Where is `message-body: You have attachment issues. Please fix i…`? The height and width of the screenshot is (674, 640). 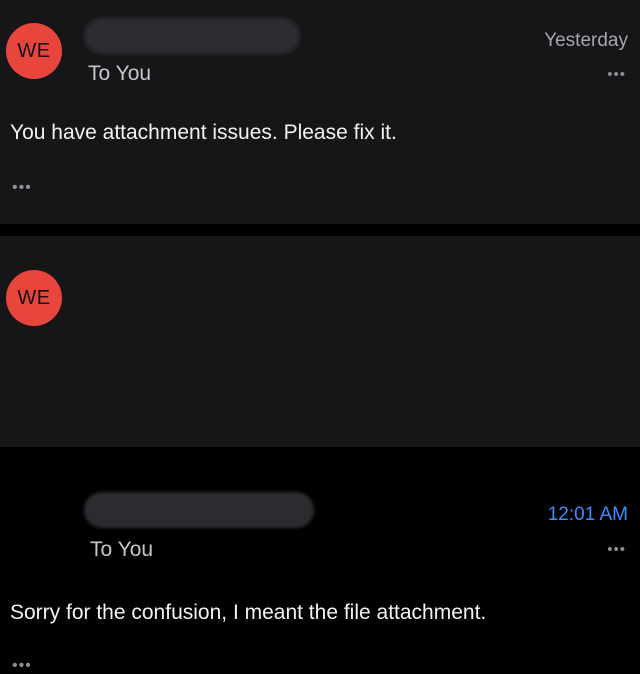
message-body: You have attachment issues. Please fix i… is located at coordinates (203, 132).